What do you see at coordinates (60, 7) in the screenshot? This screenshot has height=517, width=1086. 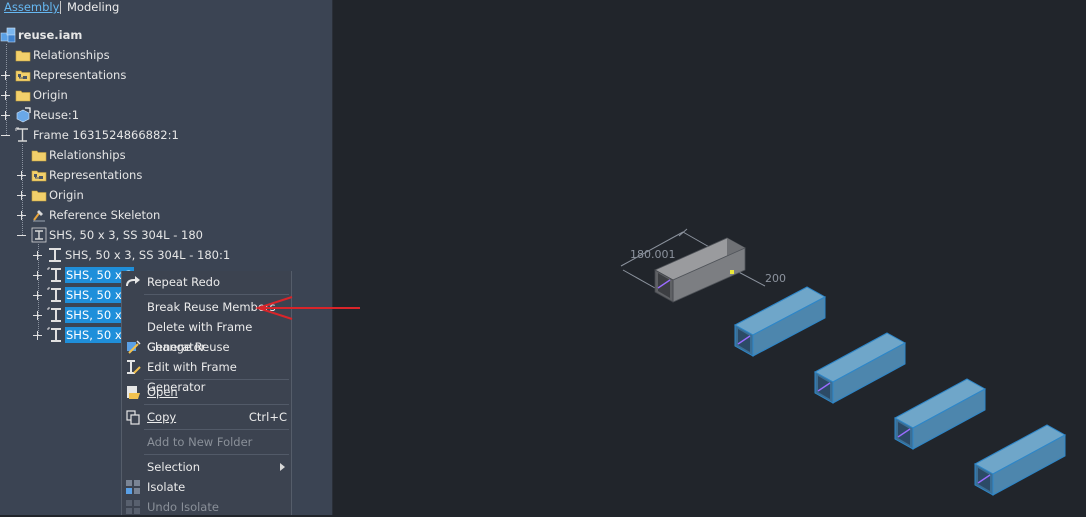 I see `tab-separator` at bounding box center [60, 7].